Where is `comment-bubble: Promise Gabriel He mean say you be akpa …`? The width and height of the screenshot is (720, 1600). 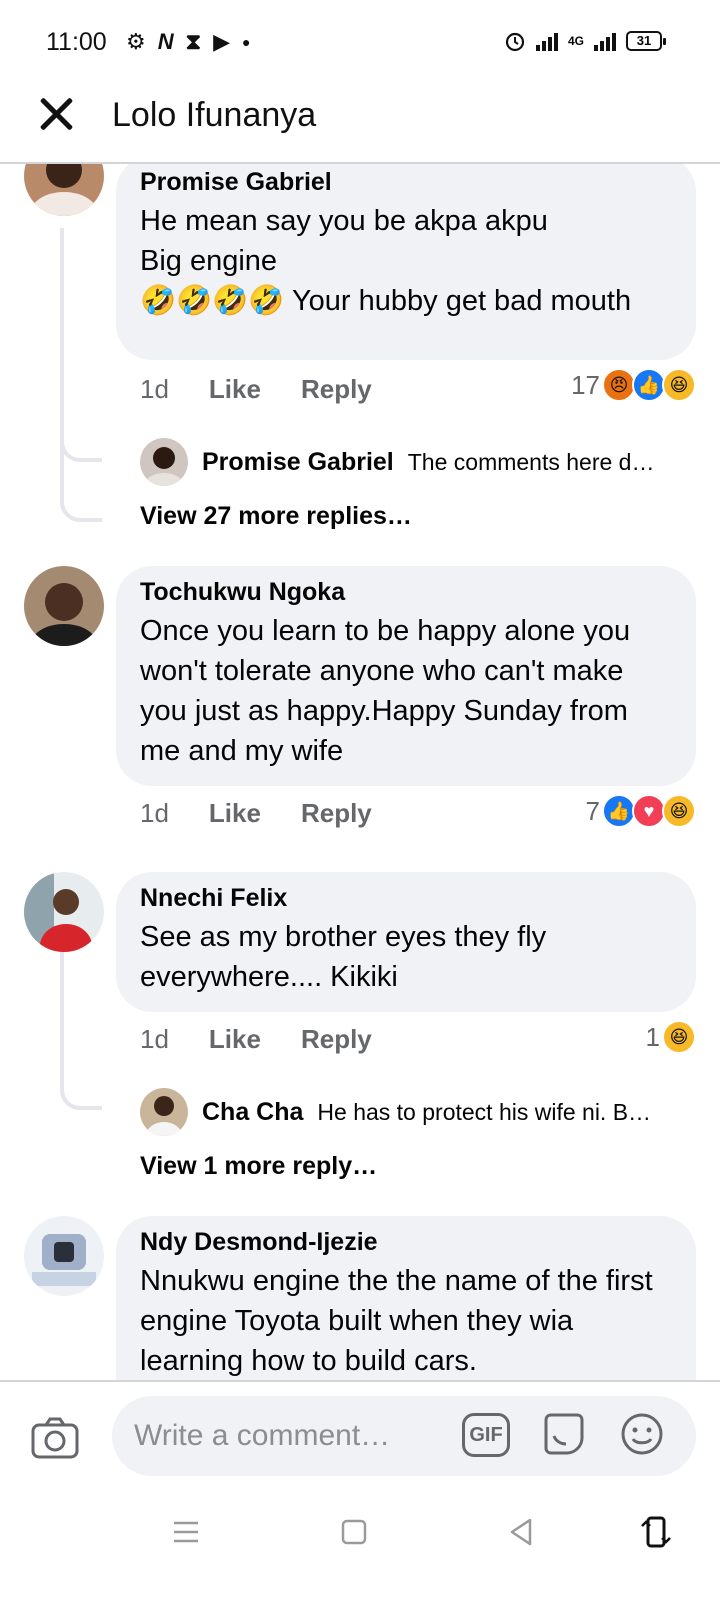
comment-bubble: Promise Gabriel He mean say you be akpa … is located at coordinates (406, 262).